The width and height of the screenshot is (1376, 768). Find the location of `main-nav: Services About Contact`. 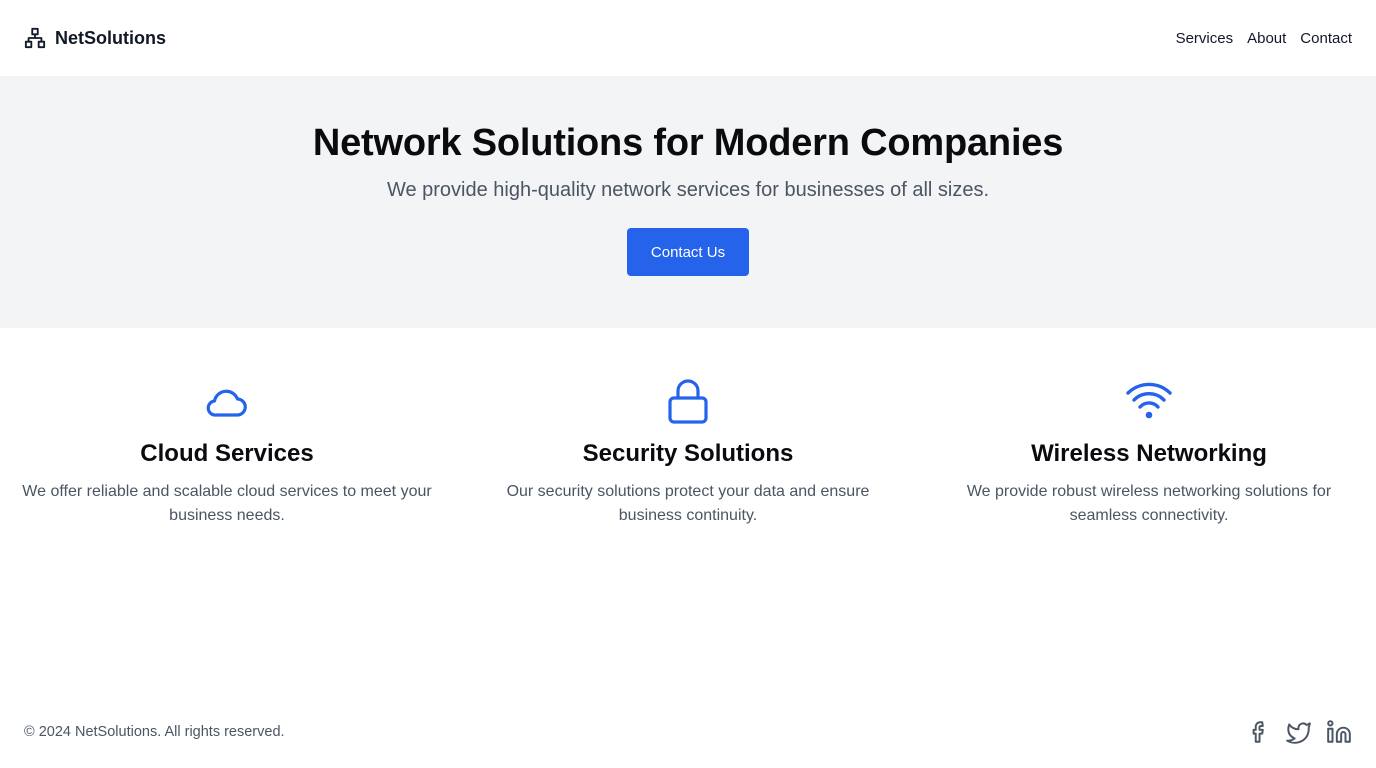

main-nav: Services About Contact is located at coordinates (1264, 38).